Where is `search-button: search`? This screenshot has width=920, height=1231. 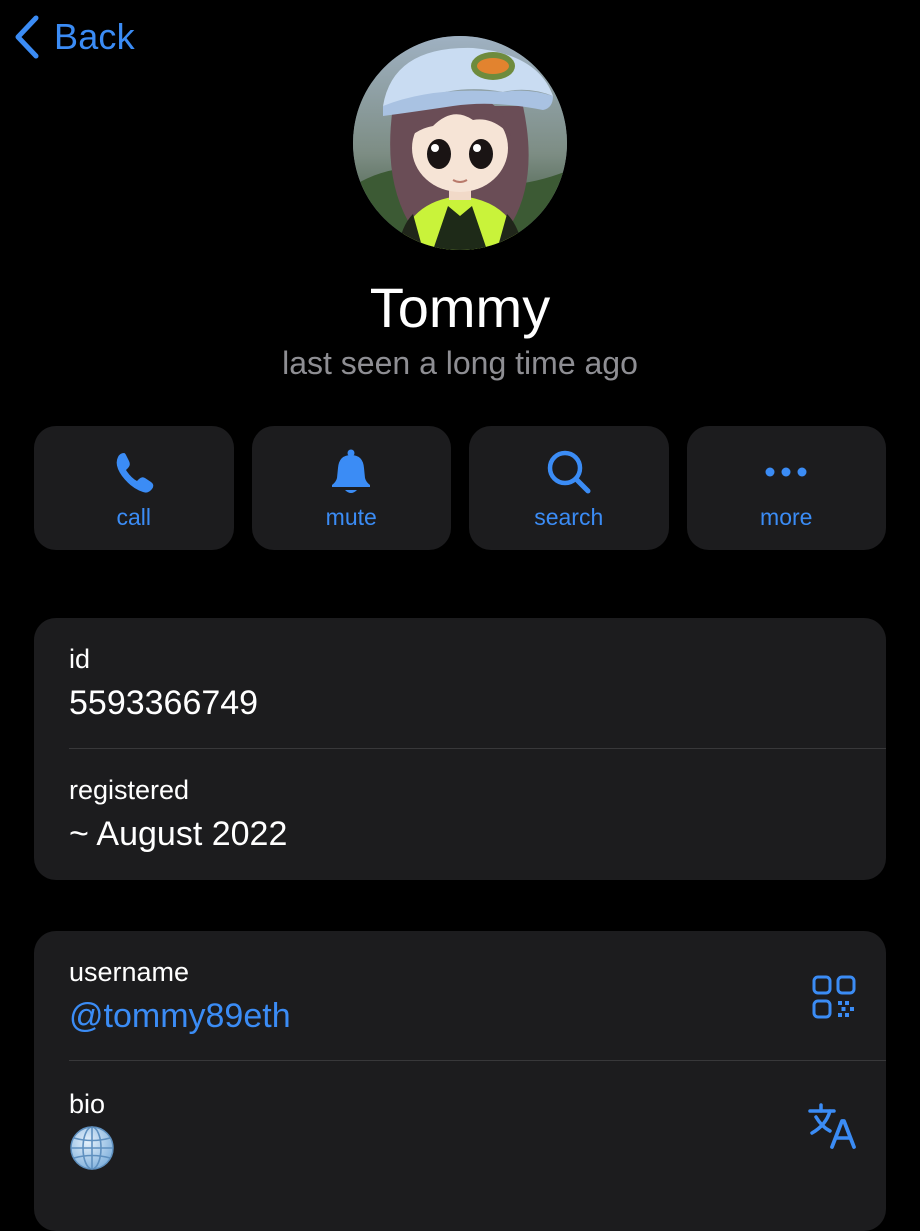
search-button: search is located at coordinates (569, 488).